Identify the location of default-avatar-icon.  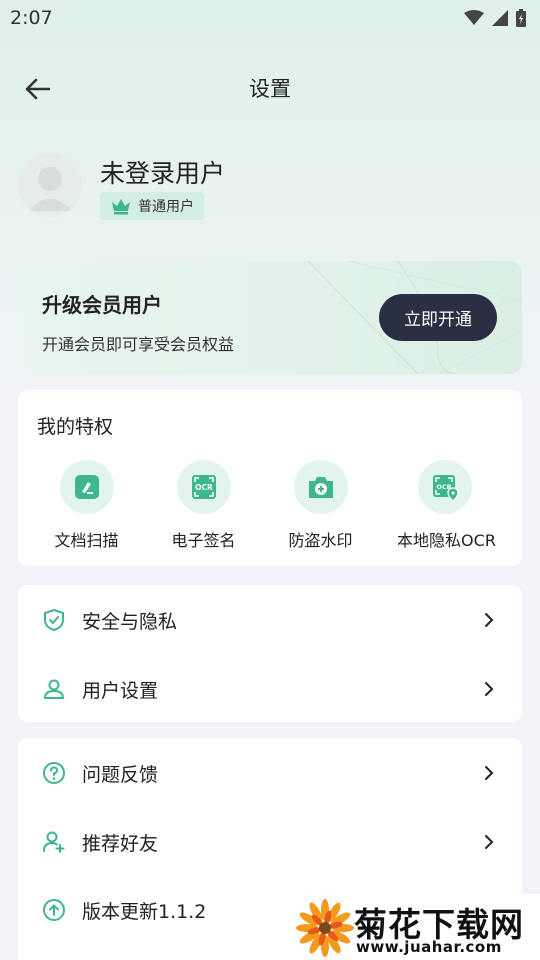
(50, 189).